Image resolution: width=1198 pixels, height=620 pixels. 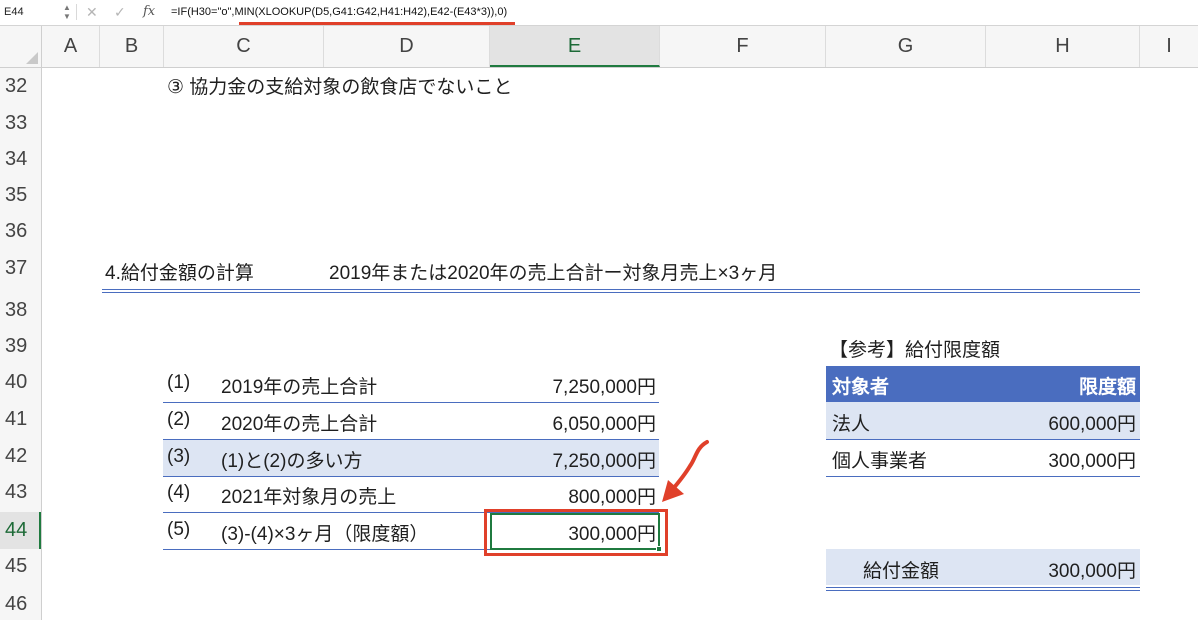 What do you see at coordinates (71, 46) in the screenshot?
I see `column-header-a: A` at bounding box center [71, 46].